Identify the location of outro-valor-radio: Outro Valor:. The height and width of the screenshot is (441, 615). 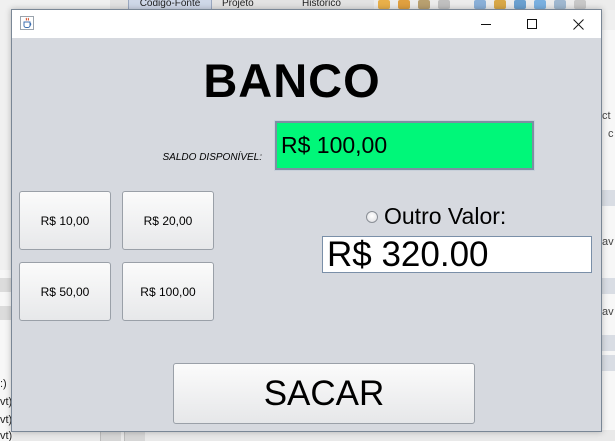
(436, 216).